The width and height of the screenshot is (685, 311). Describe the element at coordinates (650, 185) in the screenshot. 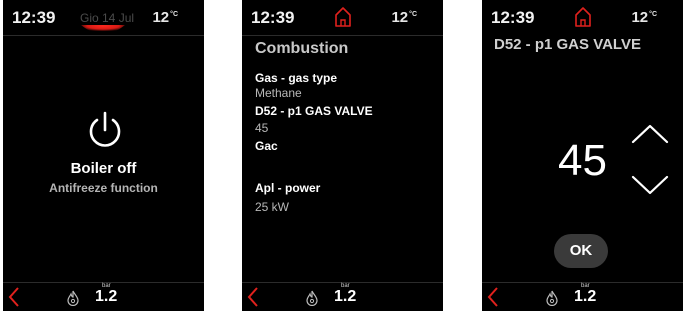

I see `decrease-arrow-icon` at that location.